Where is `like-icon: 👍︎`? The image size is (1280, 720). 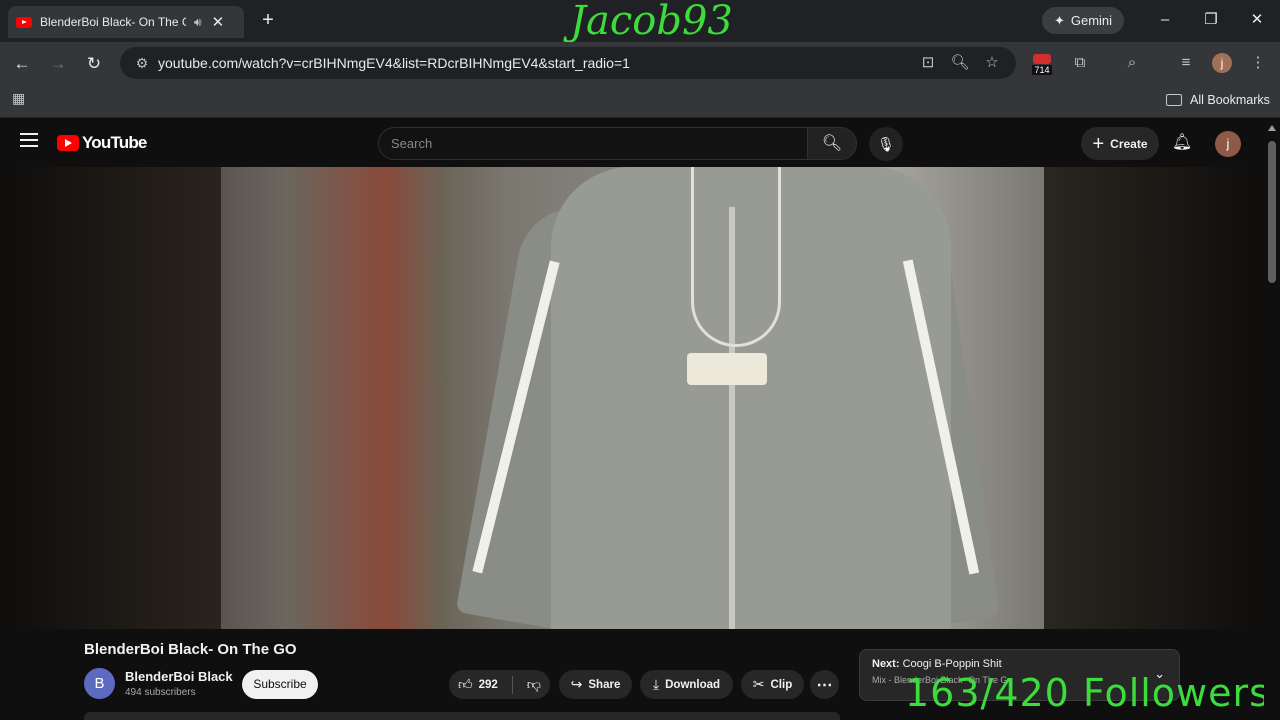 like-icon: 👍︎ is located at coordinates (465, 684).